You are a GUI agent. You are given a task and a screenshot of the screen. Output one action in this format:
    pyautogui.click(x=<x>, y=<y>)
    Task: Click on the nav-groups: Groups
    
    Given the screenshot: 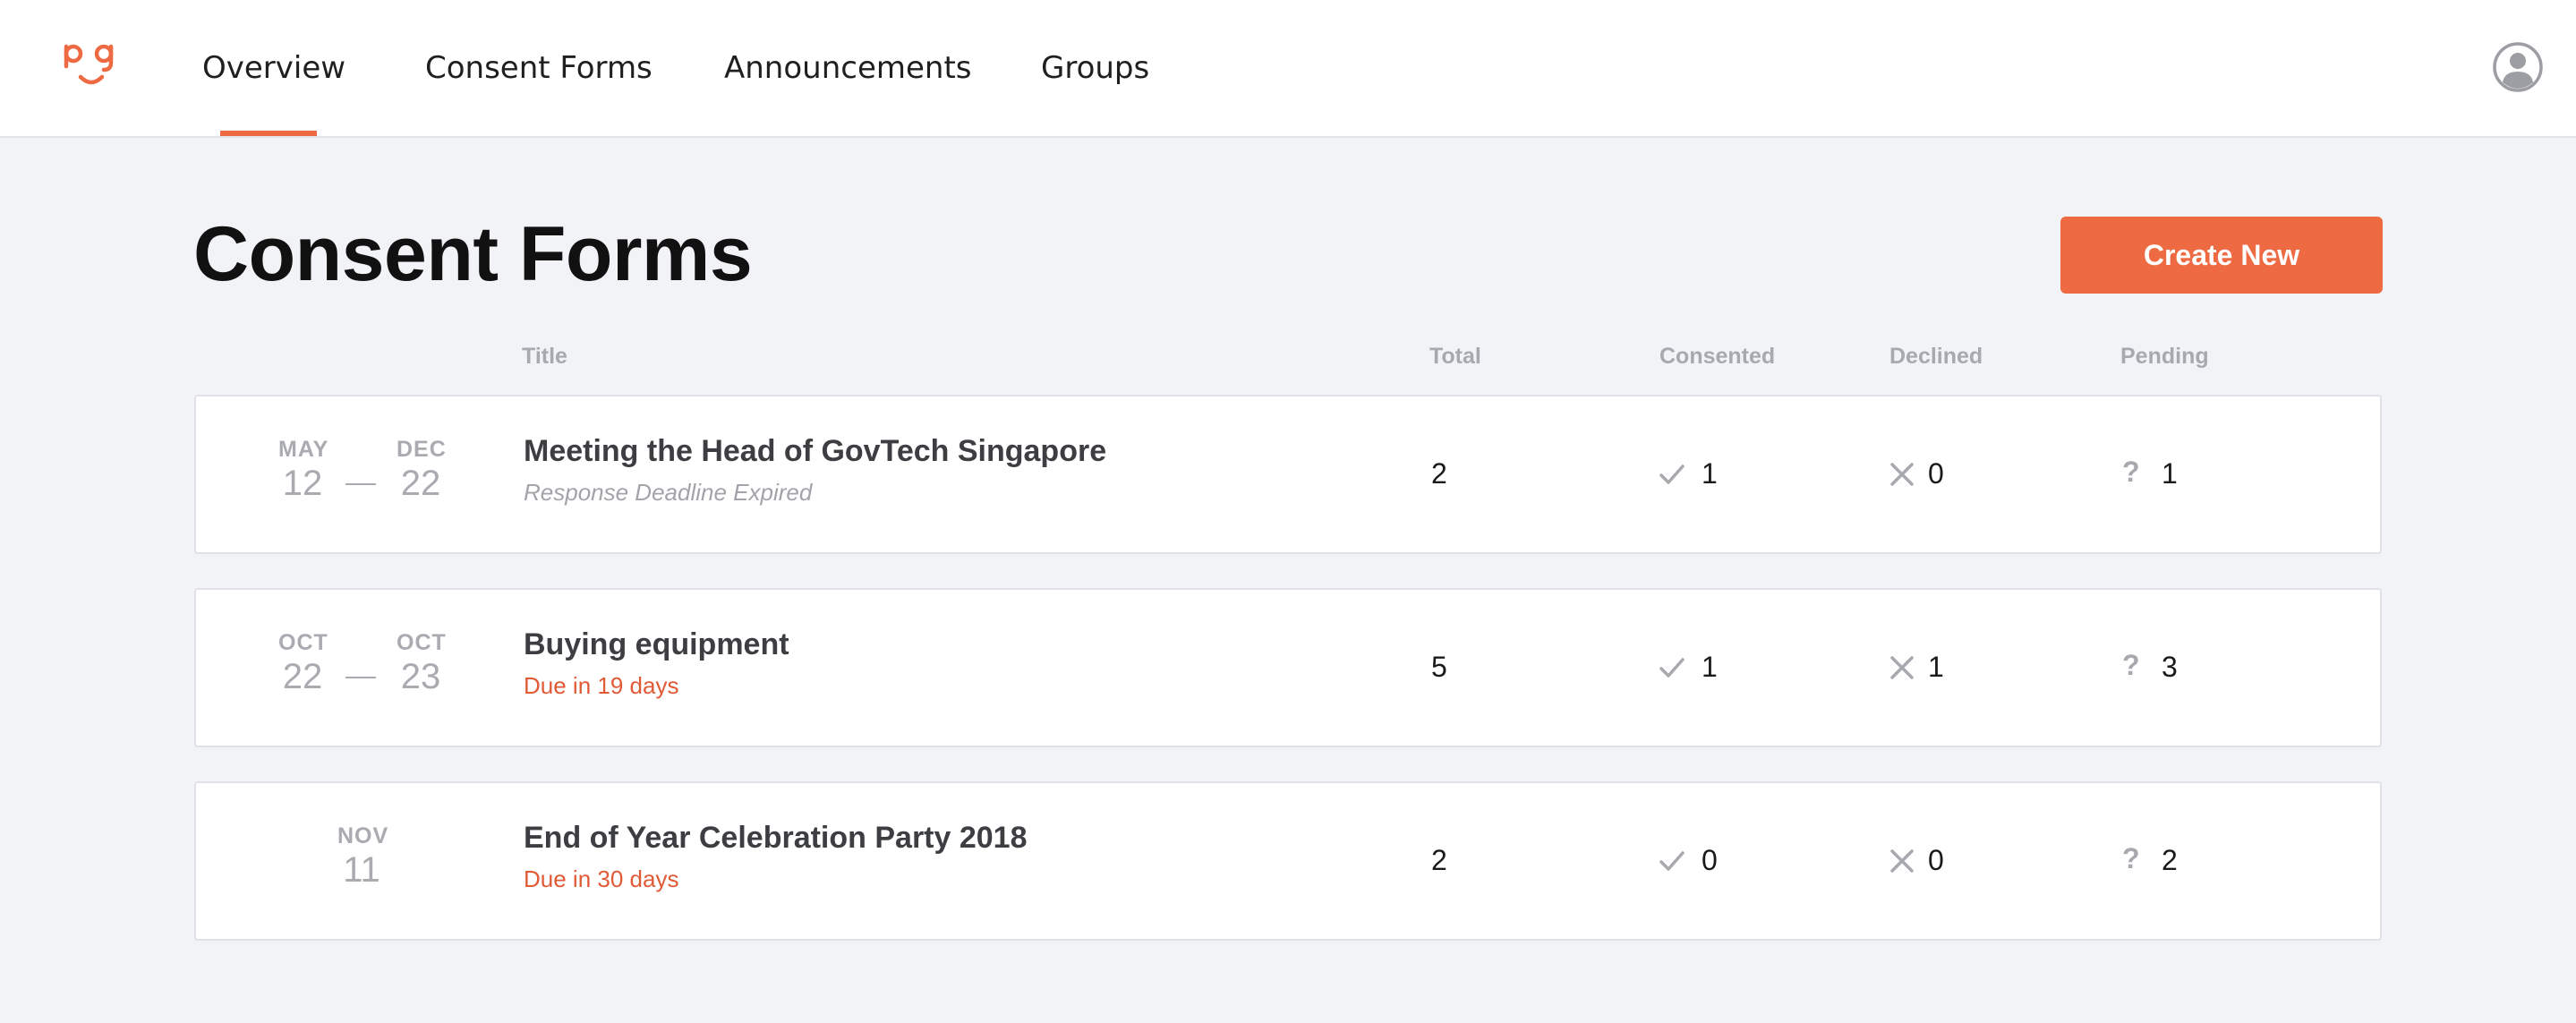 What is the action you would take?
    pyautogui.click(x=1095, y=68)
    